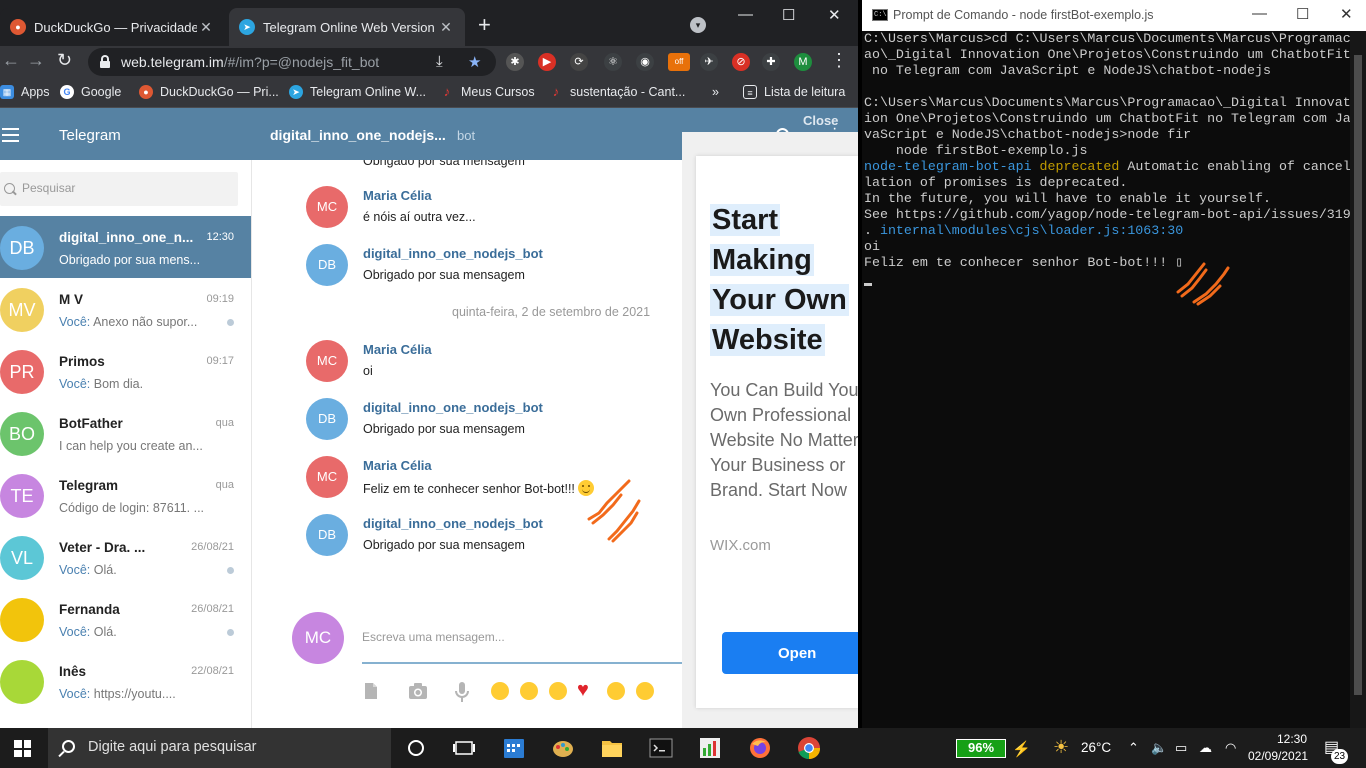  I want to click on bookmark-google: G Google, so click(90, 92).